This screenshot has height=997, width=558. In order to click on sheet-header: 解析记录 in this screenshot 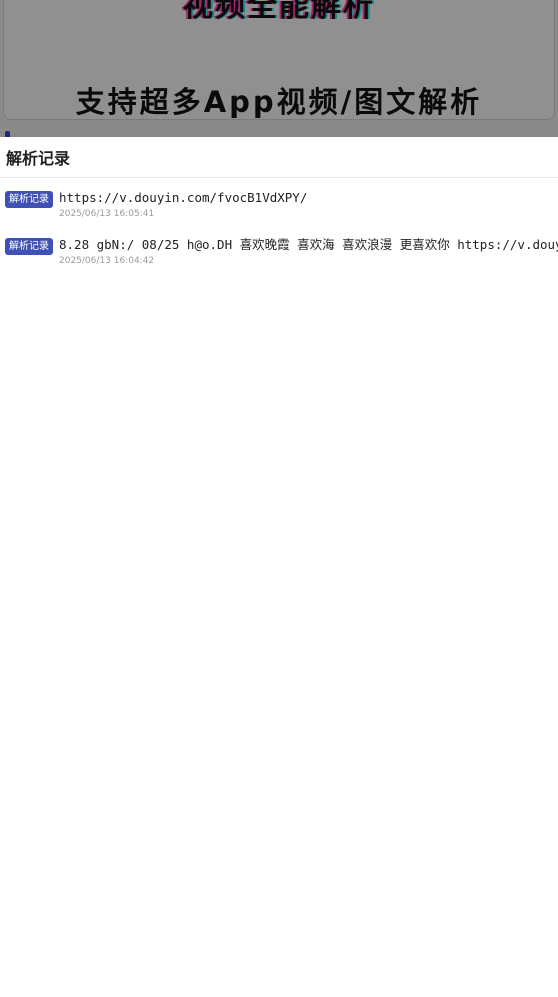, I will do `click(279, 157)`.